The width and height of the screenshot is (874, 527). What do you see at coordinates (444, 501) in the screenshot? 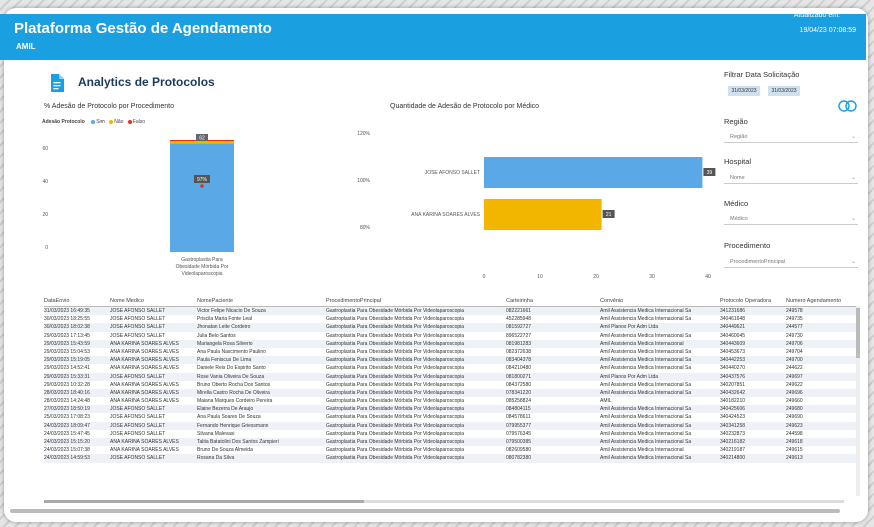
I see `horizontal-scrollbar` at bounding box center [444, 501].